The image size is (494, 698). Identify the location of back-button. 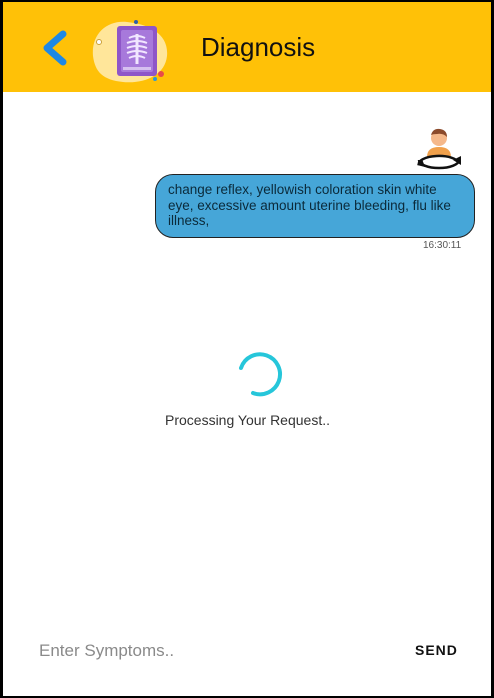
(55, 48).